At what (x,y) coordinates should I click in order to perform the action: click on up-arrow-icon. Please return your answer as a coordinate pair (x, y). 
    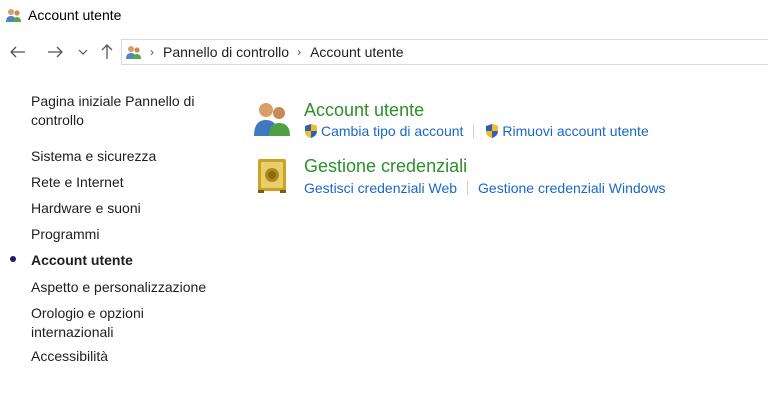
    Looking at the image, I should click on (107, 52).